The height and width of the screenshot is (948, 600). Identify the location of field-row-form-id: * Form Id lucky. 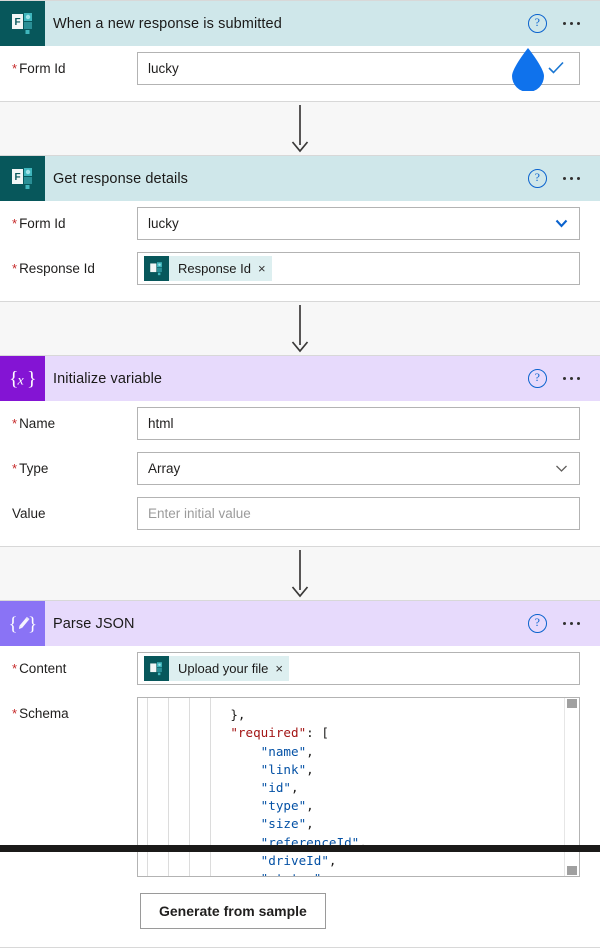
(300, 68).